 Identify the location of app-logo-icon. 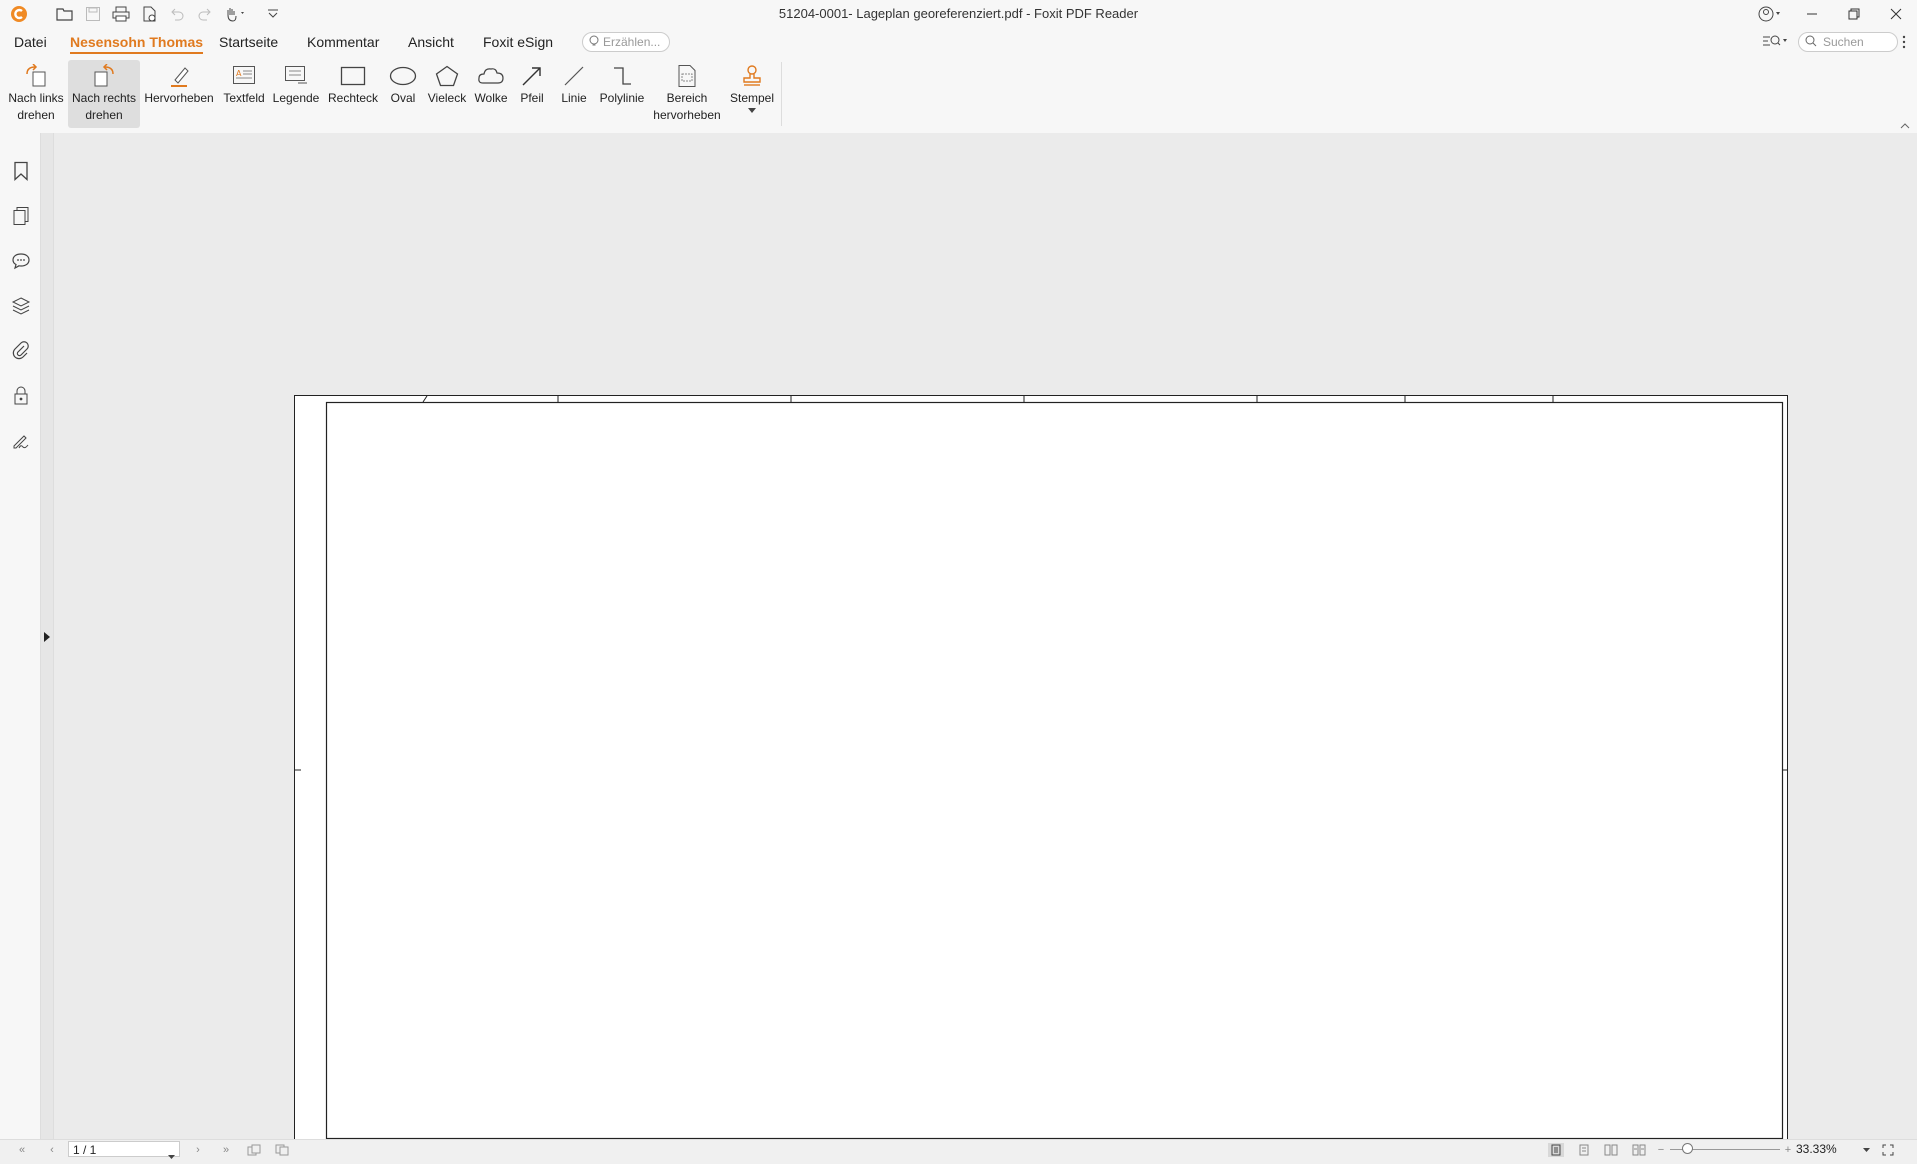
(19, 14).